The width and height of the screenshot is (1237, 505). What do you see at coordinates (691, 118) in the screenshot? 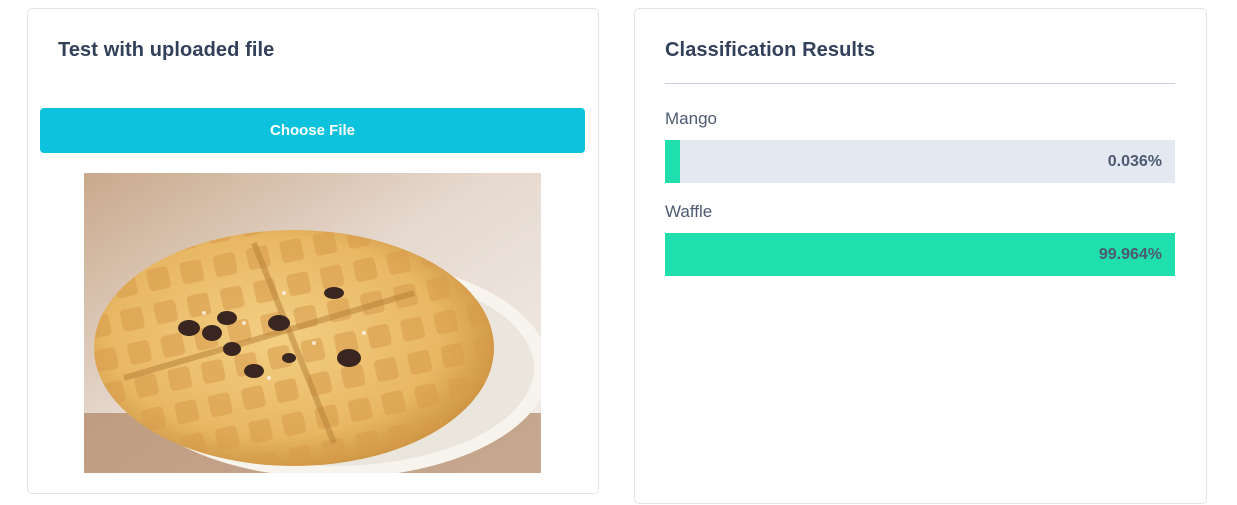
I see `result-label-mango: Mango` at bounding box center [691, 118].